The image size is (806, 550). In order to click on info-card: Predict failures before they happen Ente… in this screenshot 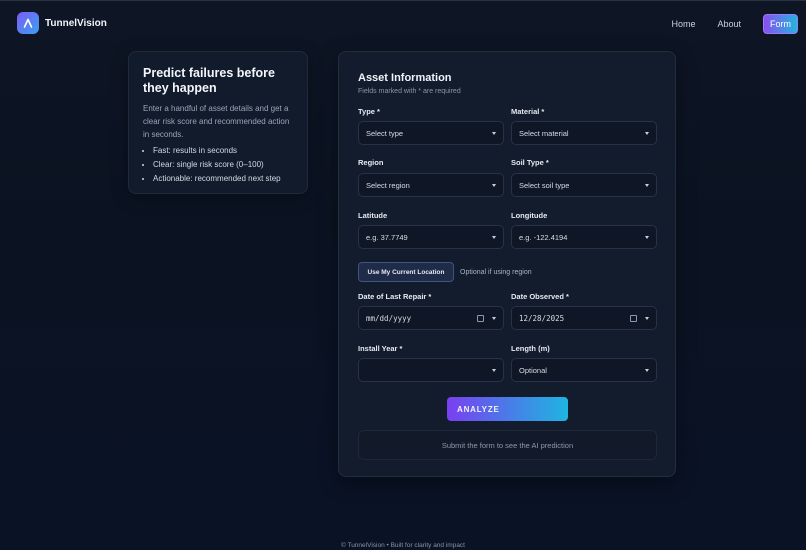, I will do `click(218, 122)`.